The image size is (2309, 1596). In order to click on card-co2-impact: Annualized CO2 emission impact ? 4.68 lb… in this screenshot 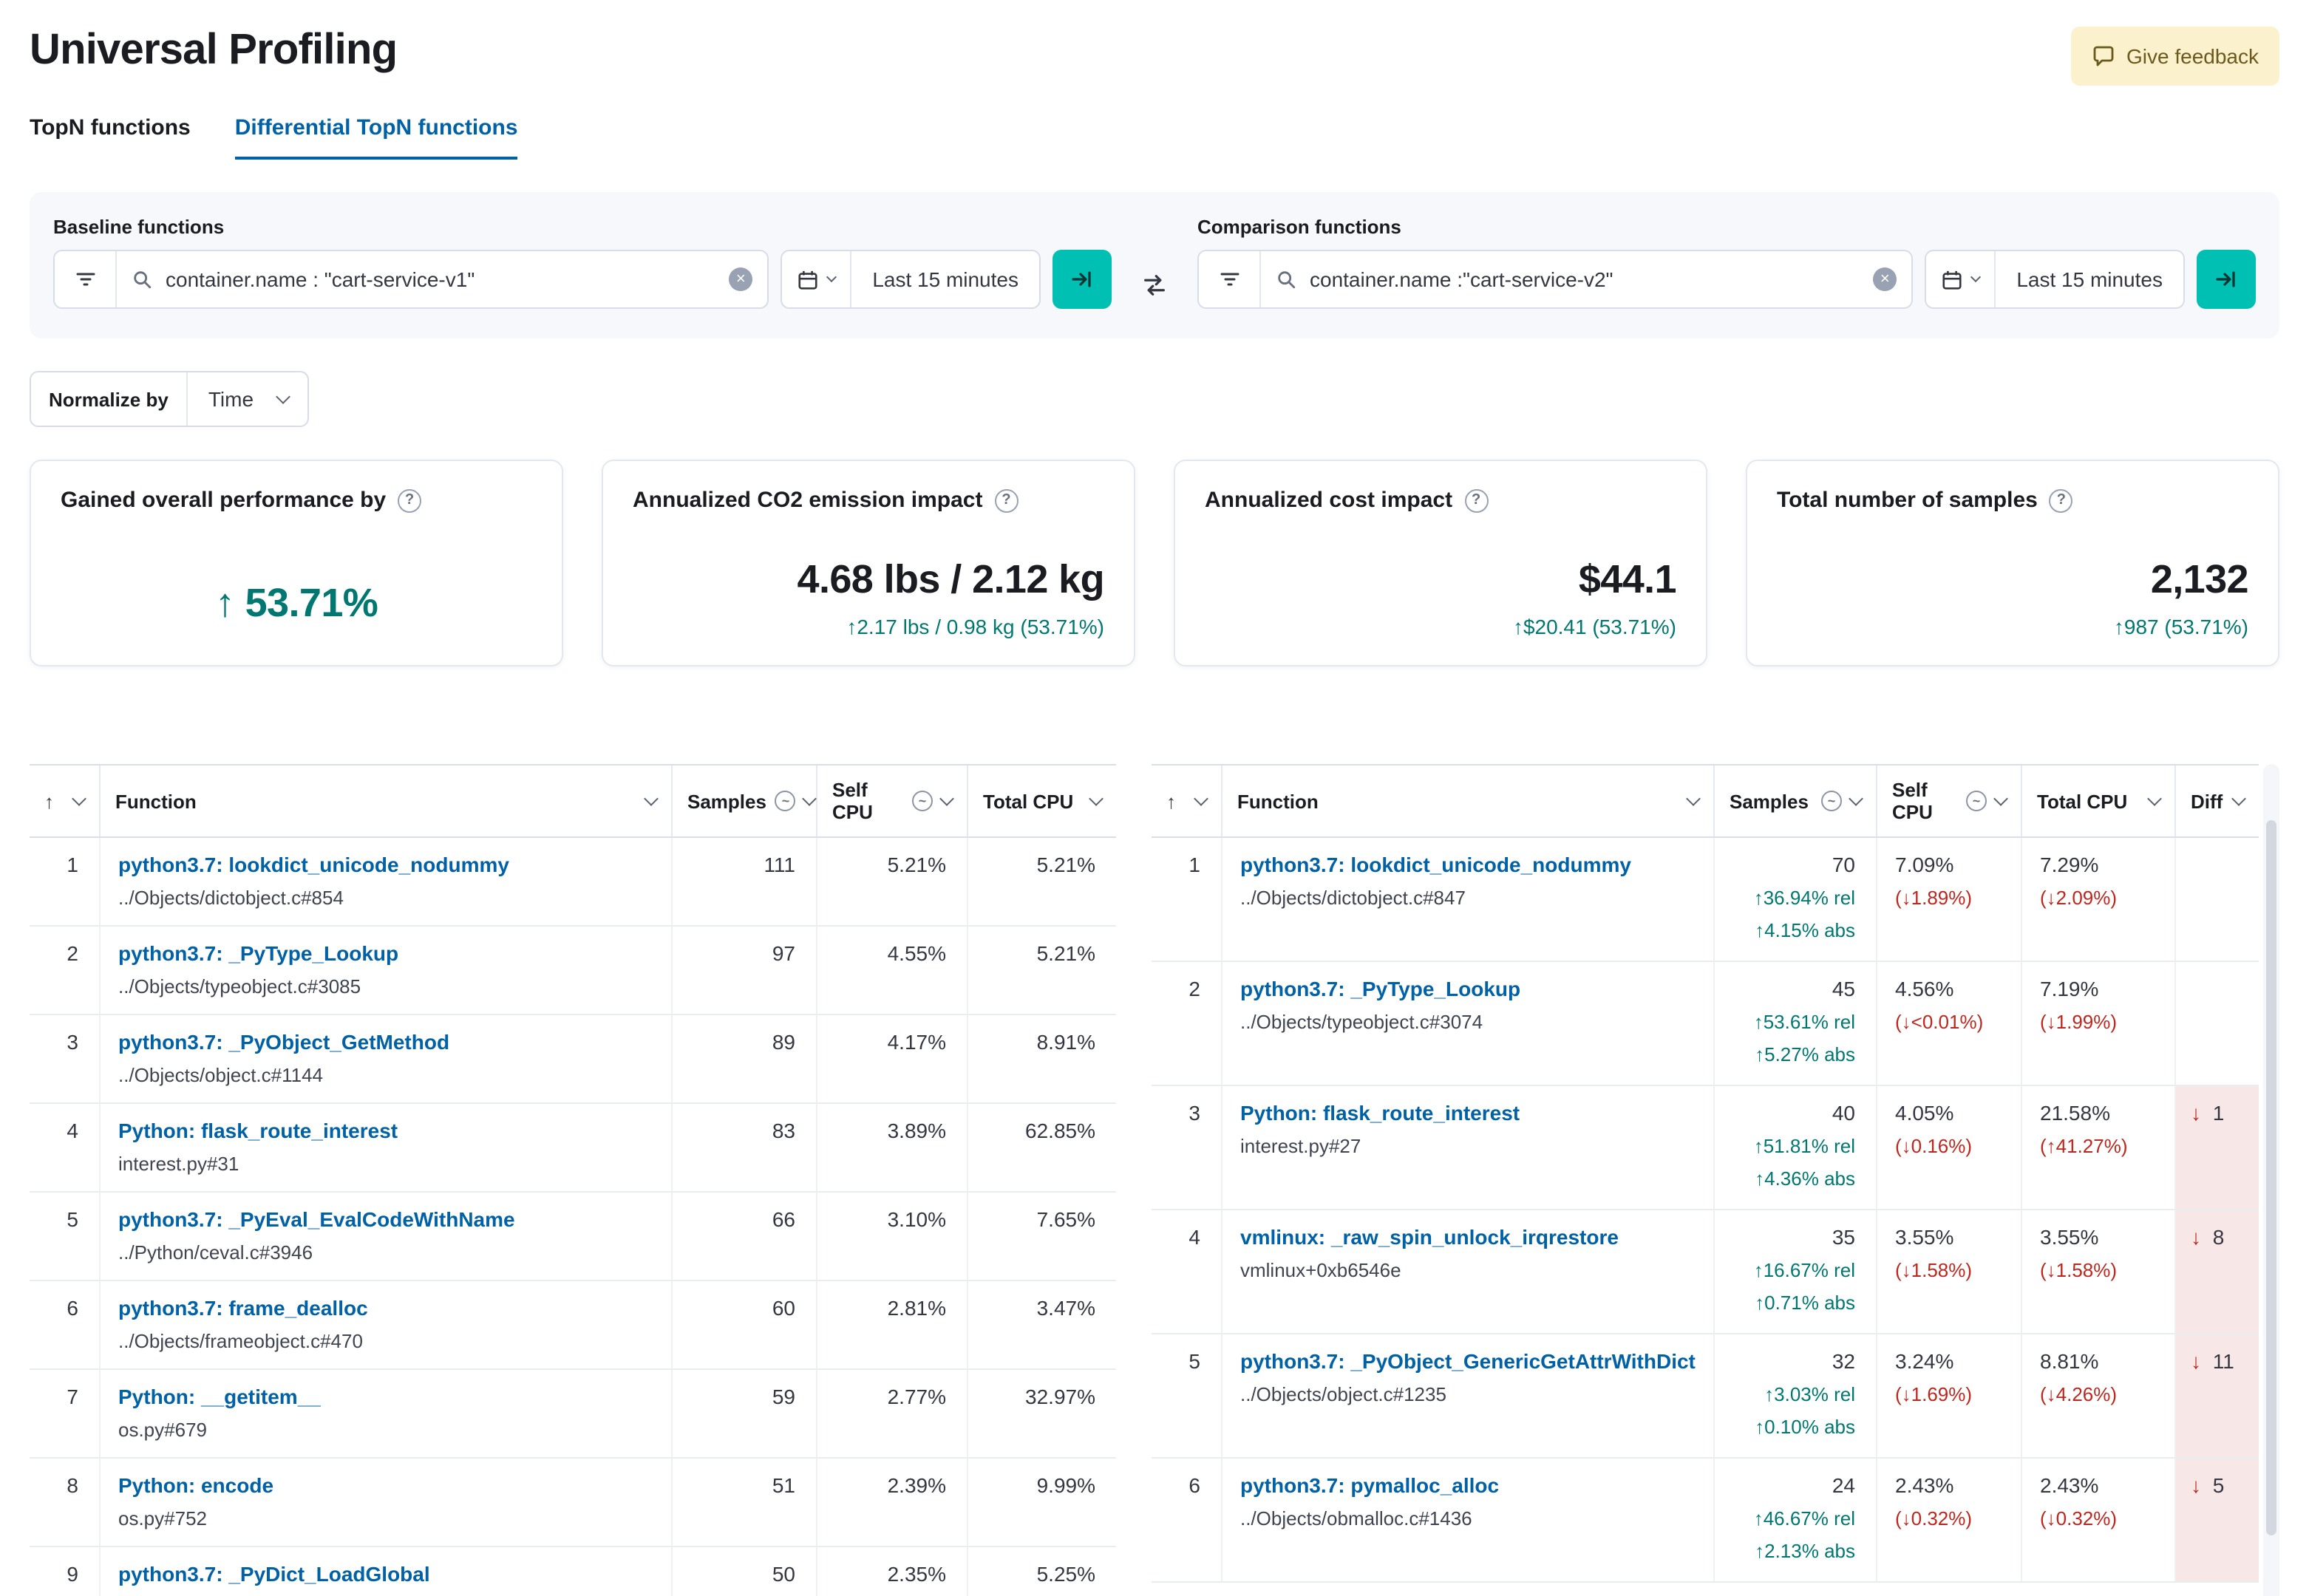, I will do `click(868, 563)`.